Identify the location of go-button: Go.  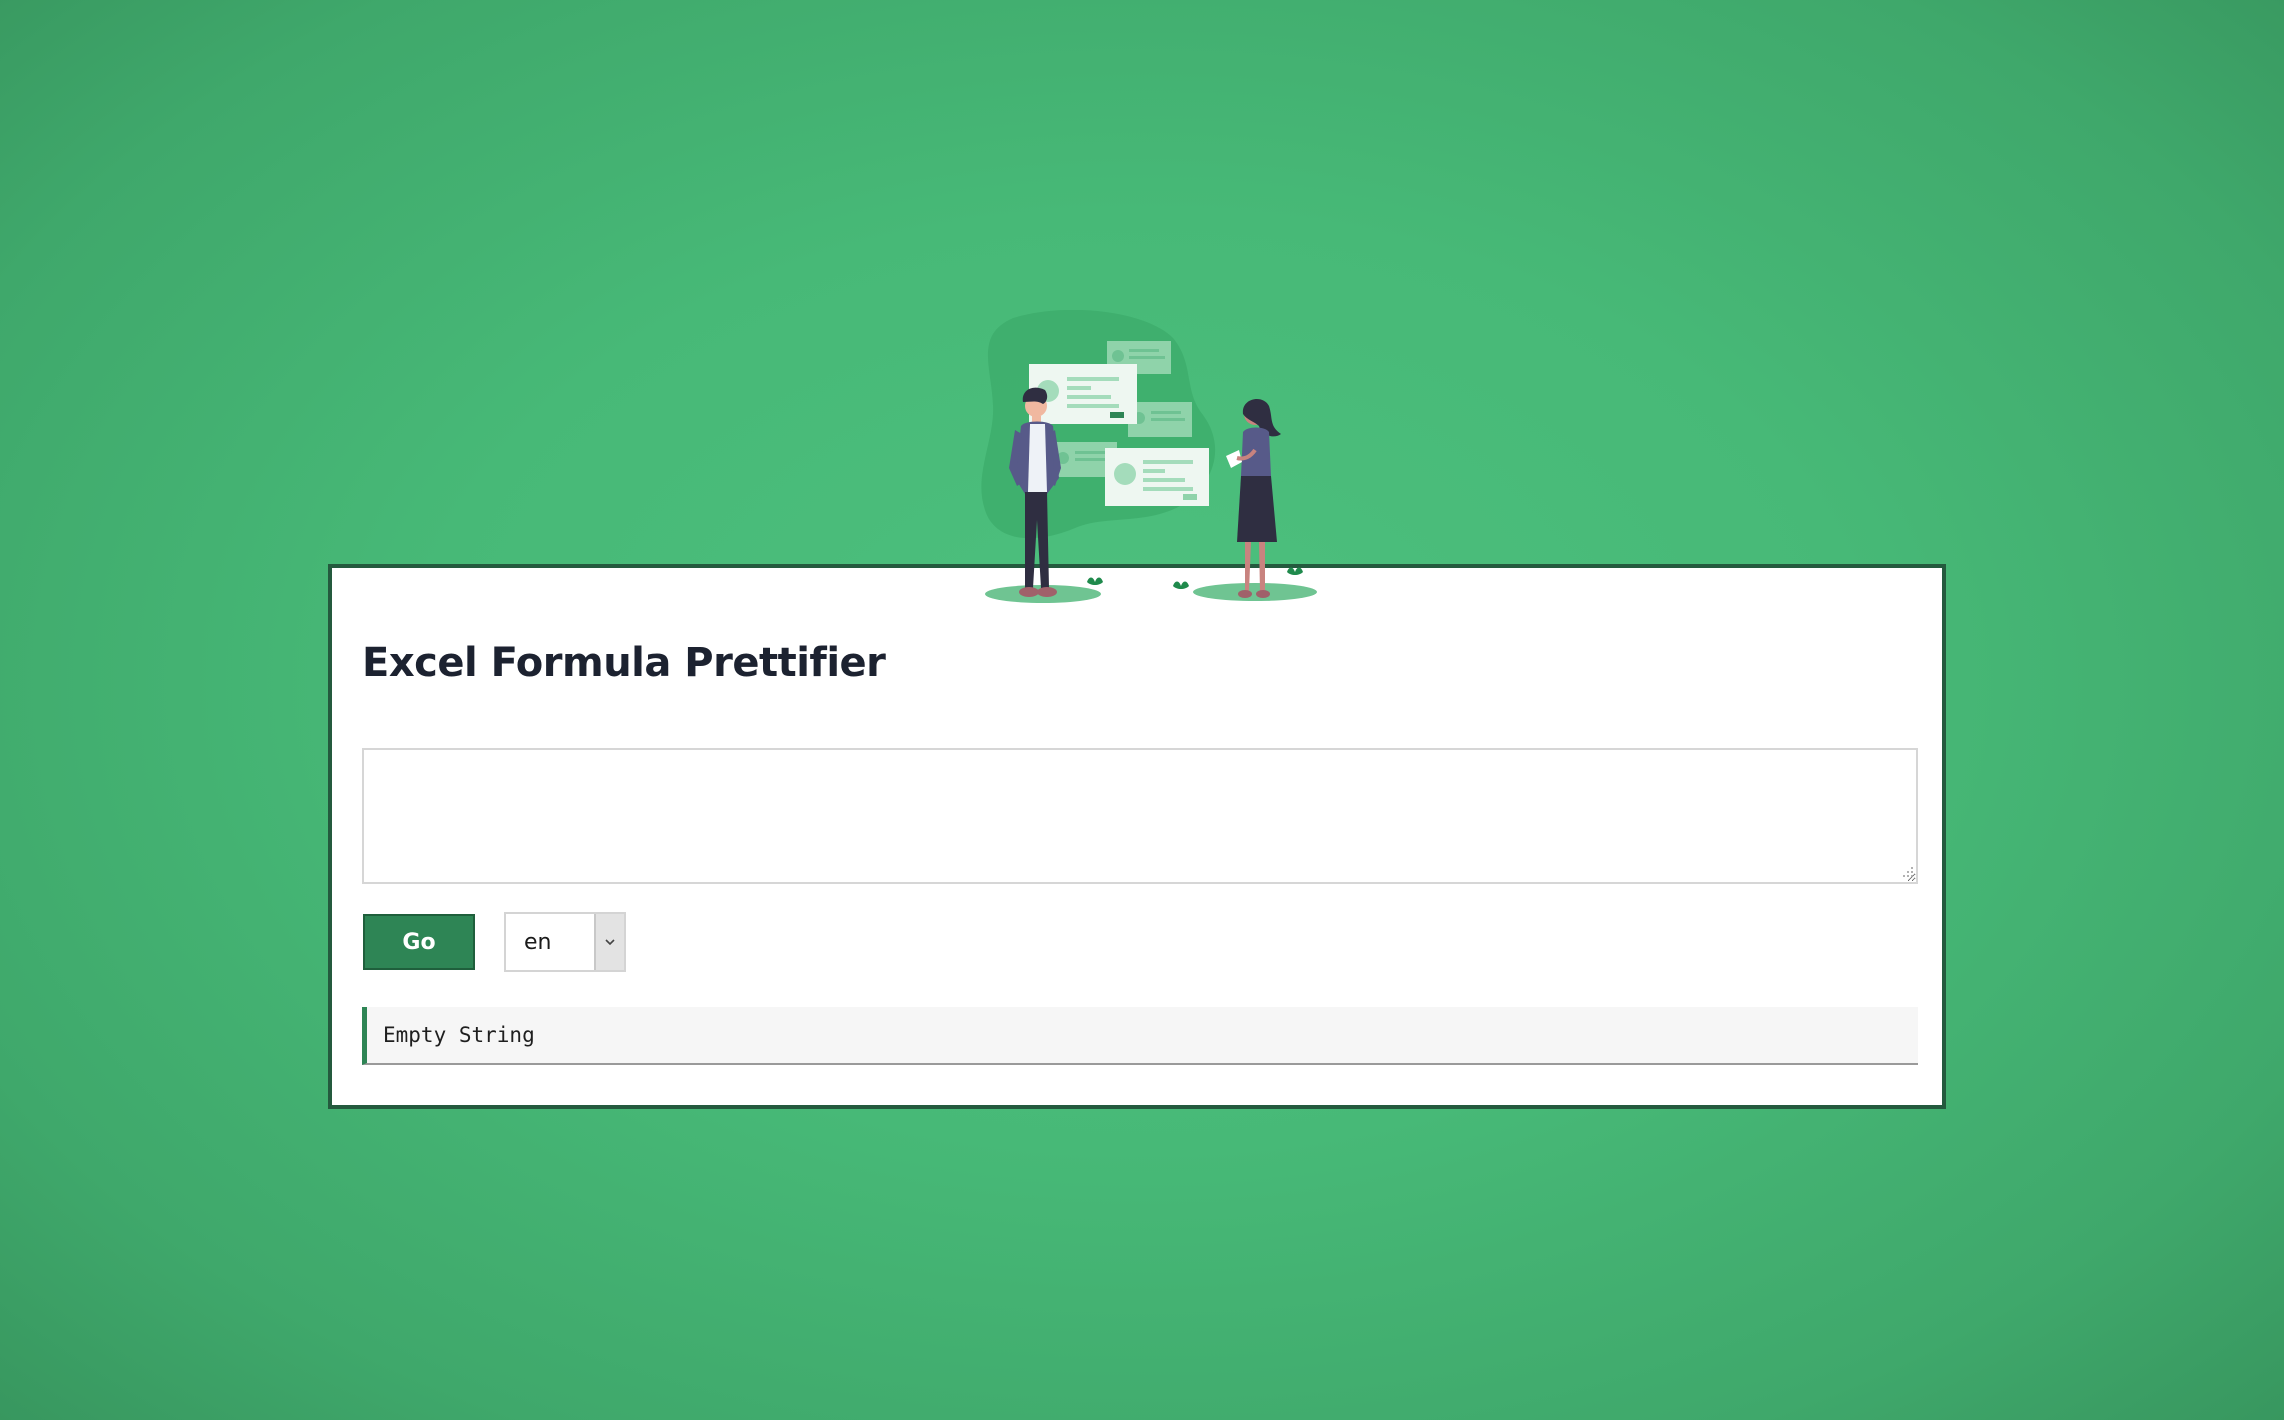
(419, 942).